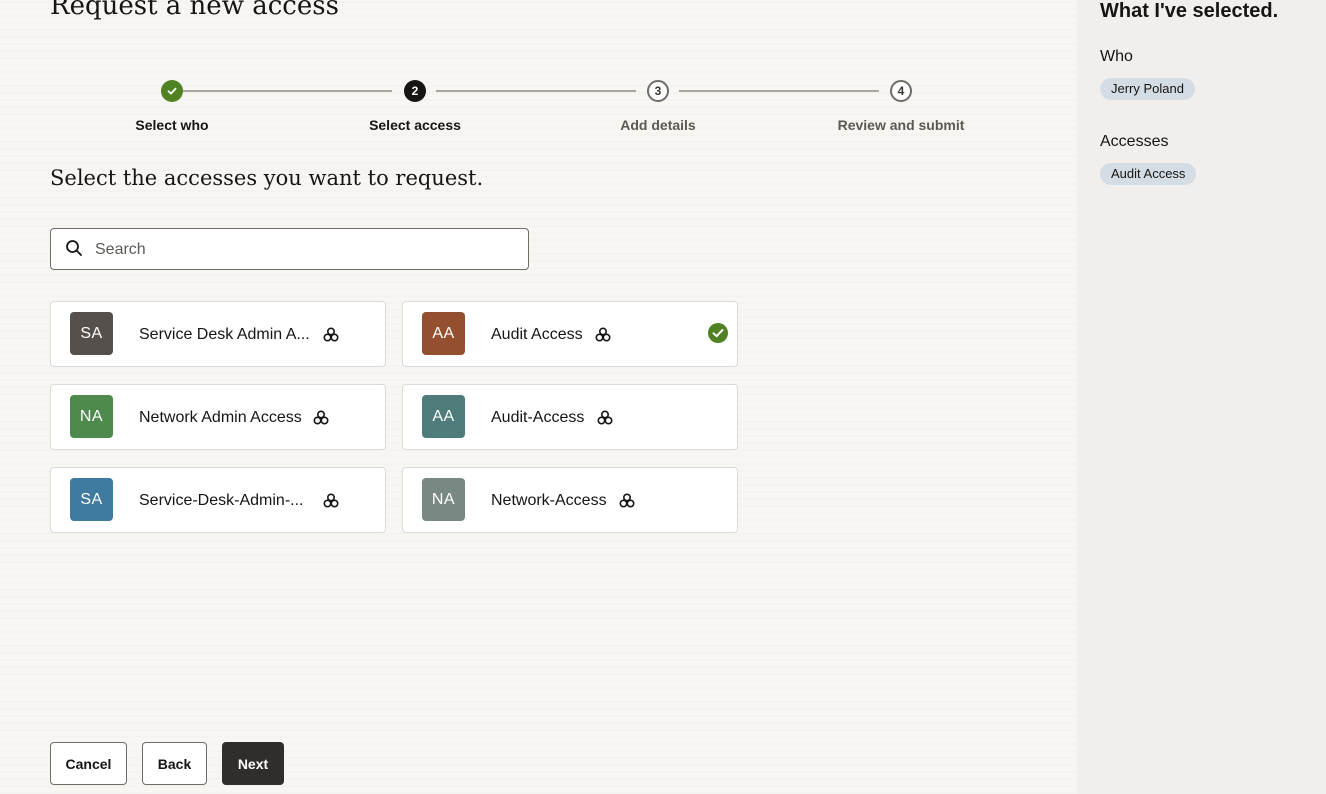  Describe the element at coordinates (901, 125) in the screenshot. I see `step-4-label: Review and submit` at that location.